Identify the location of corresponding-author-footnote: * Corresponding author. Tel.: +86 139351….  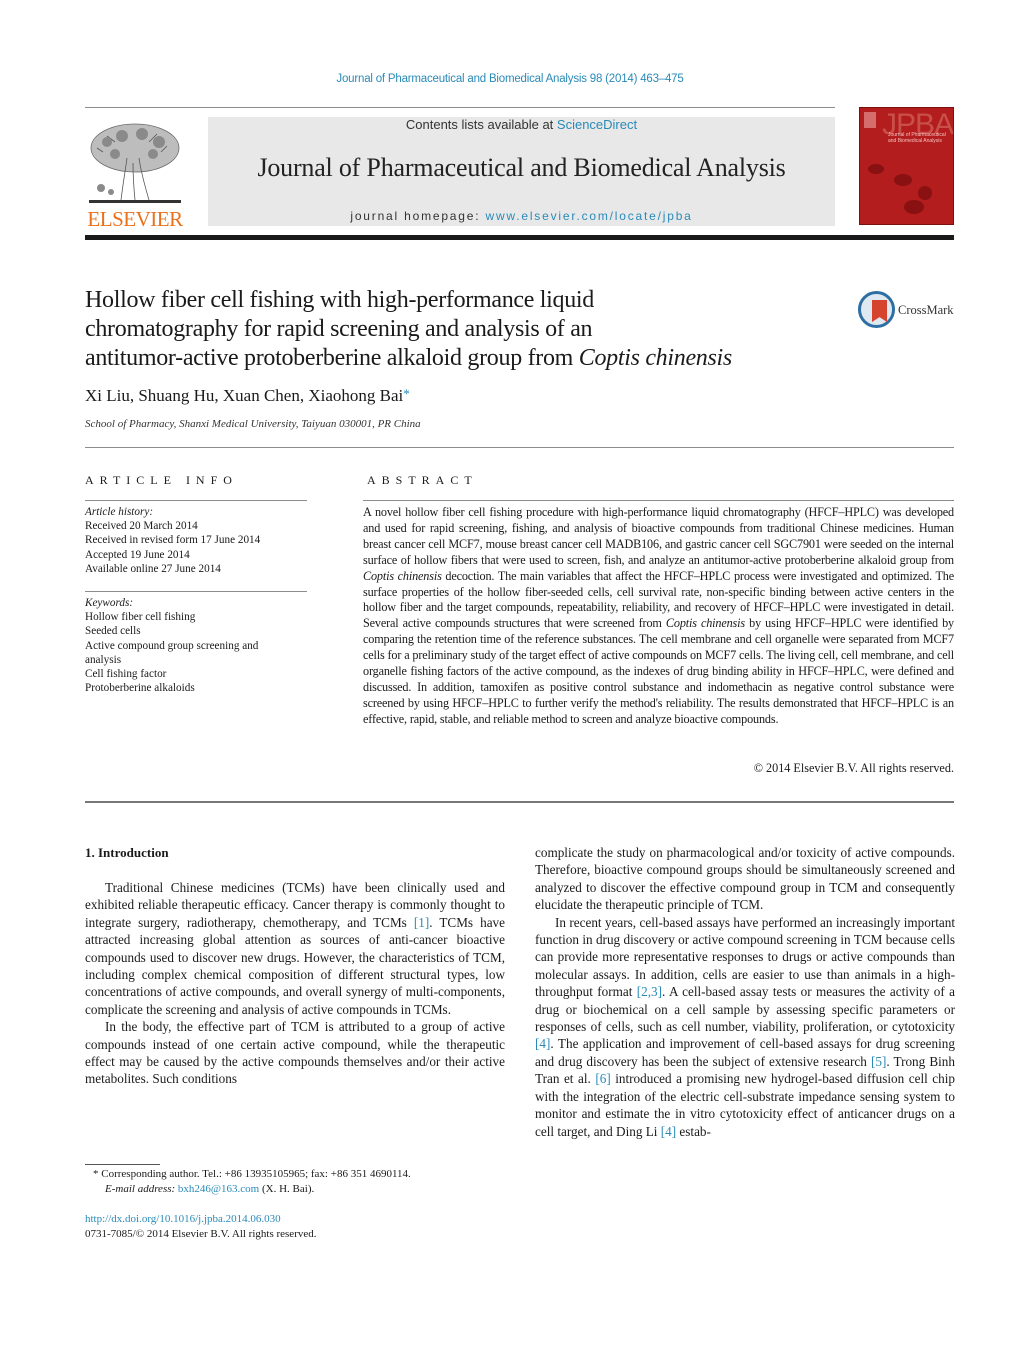
(308, 1181).